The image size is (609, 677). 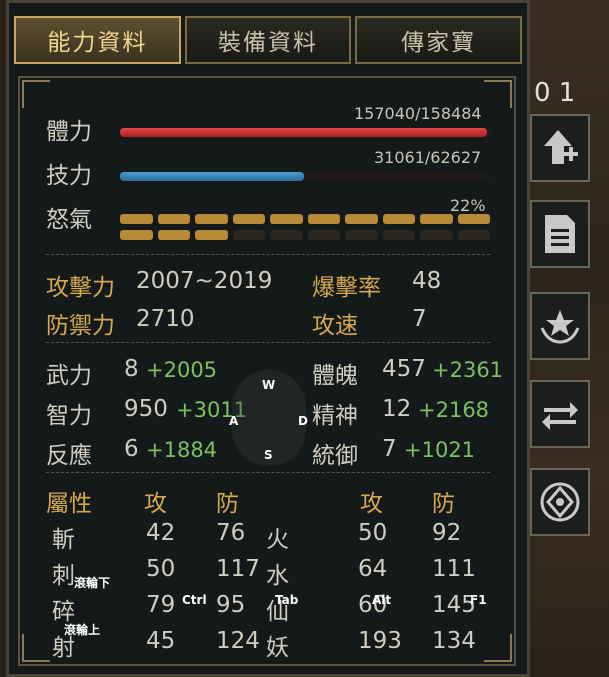 I want to click on element-def: 134, so click(x=454, y=641).